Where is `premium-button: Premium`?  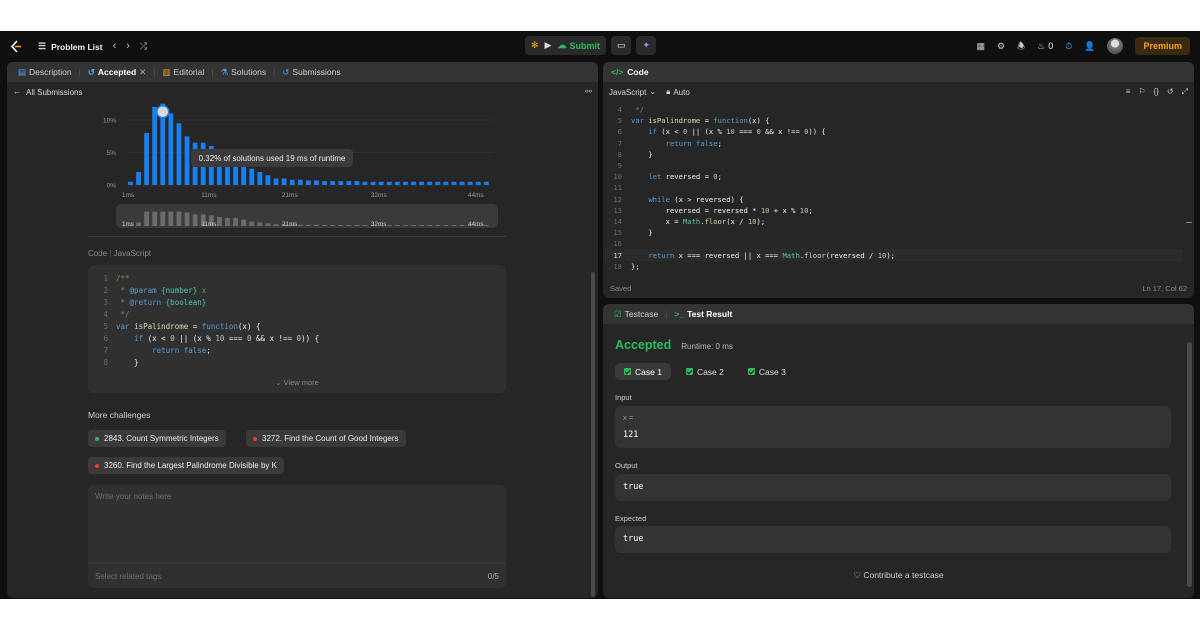
premium-button: Premium is located at coordinates (1162, 46).